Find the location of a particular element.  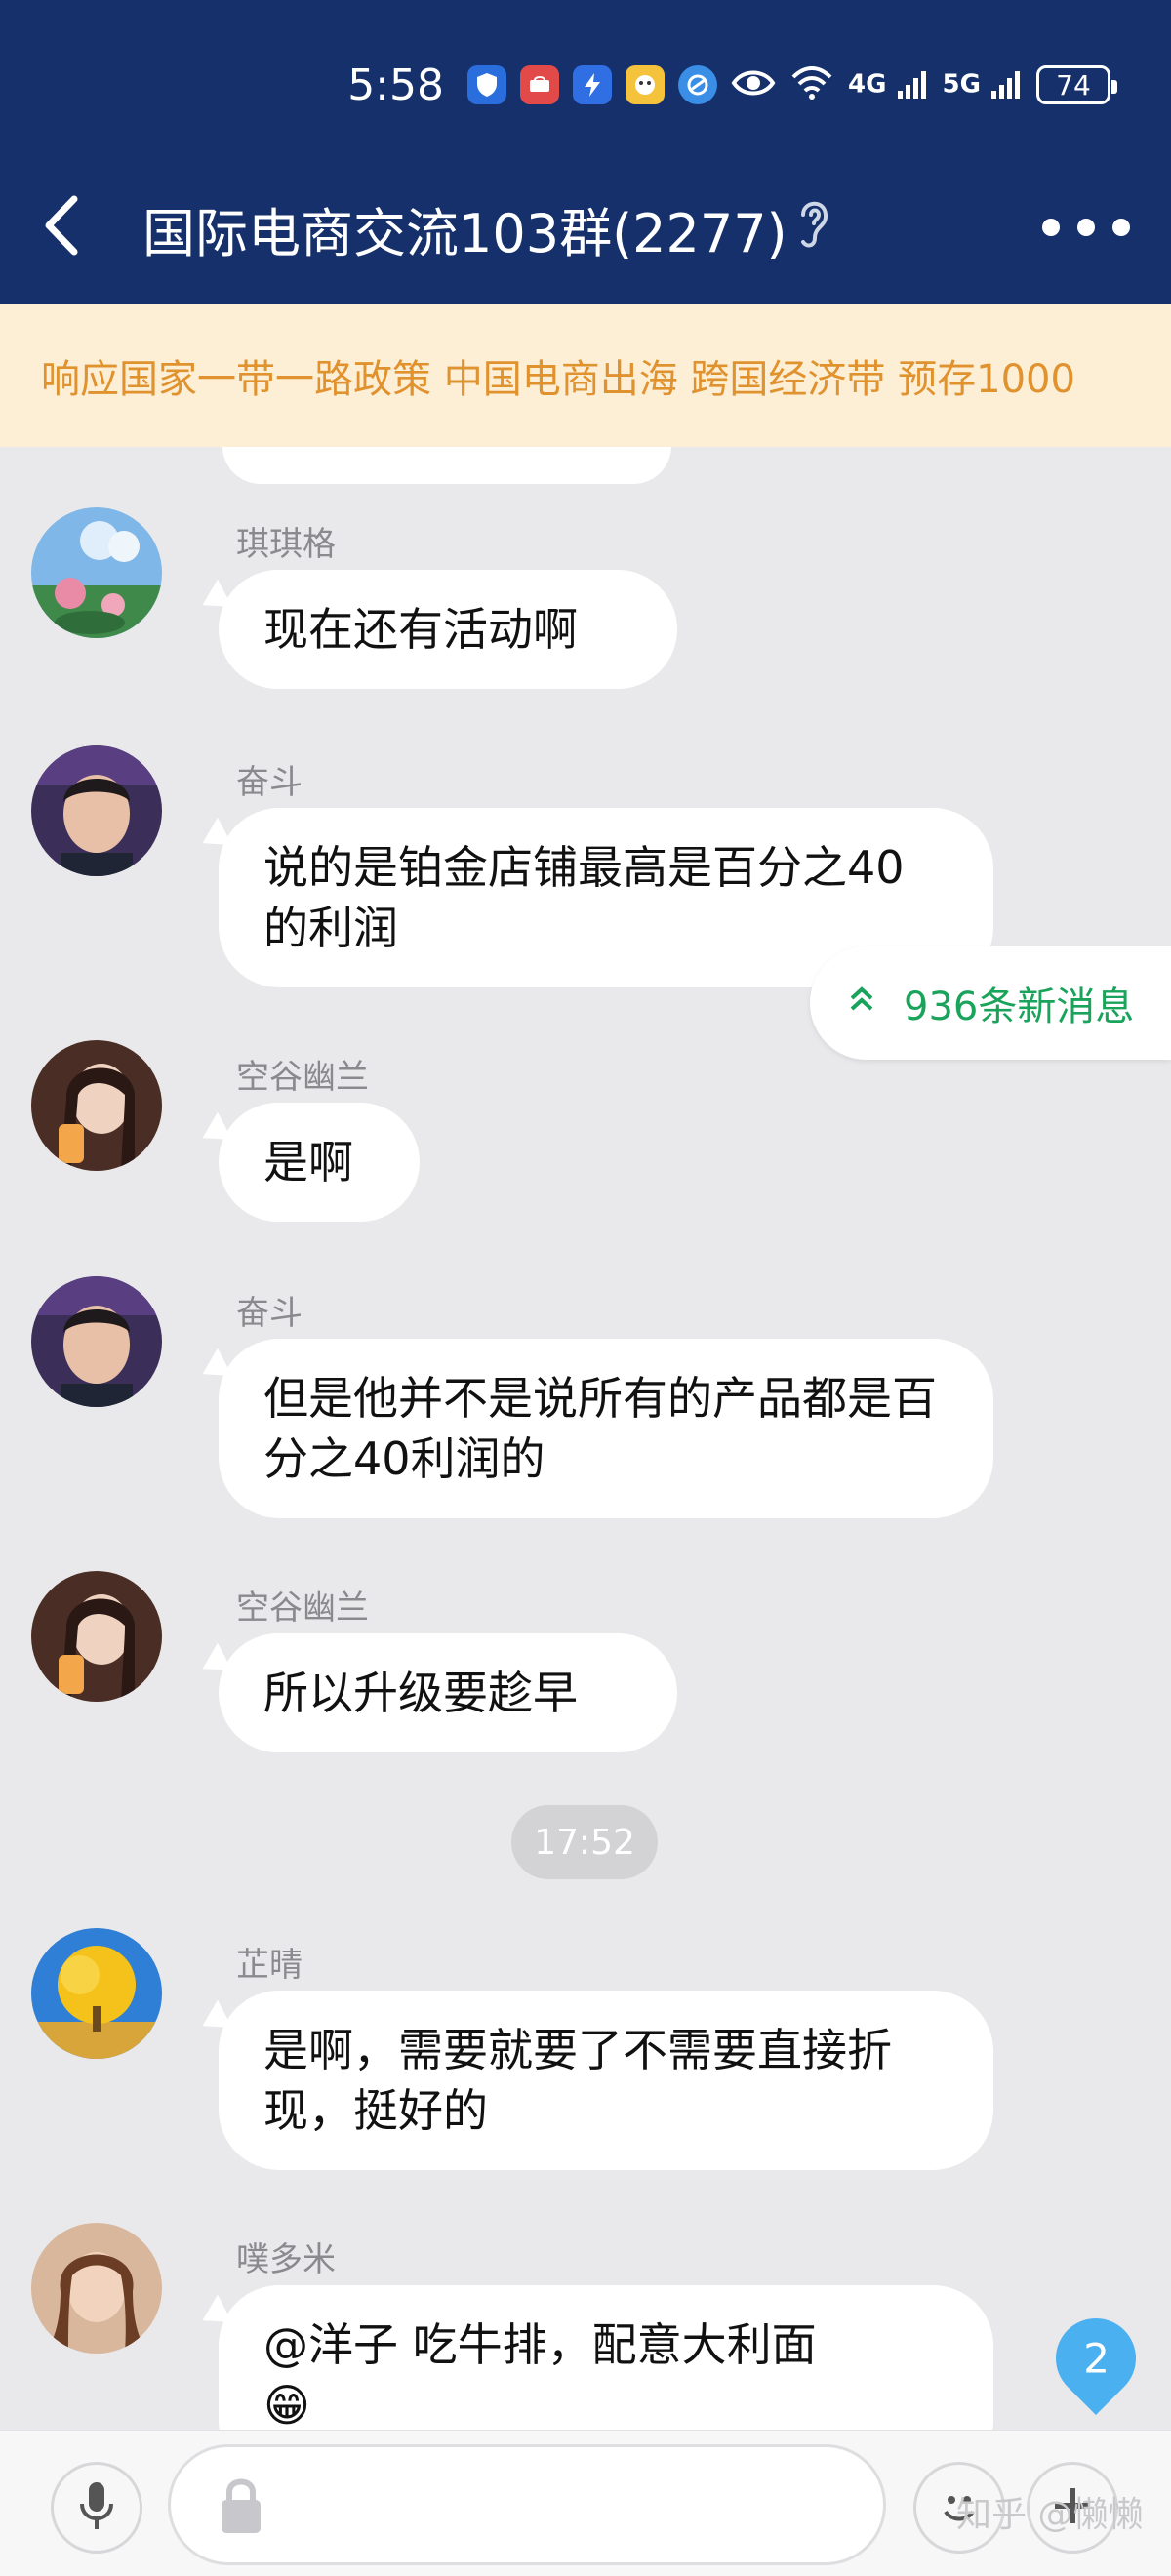

message-input is located at coordinates (527, 2504).